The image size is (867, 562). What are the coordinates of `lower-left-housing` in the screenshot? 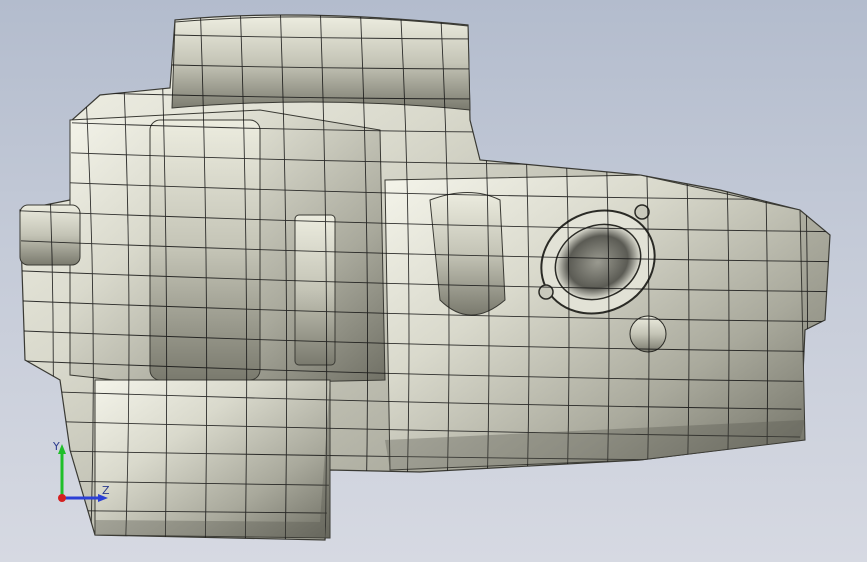 It's located at (212, 459).